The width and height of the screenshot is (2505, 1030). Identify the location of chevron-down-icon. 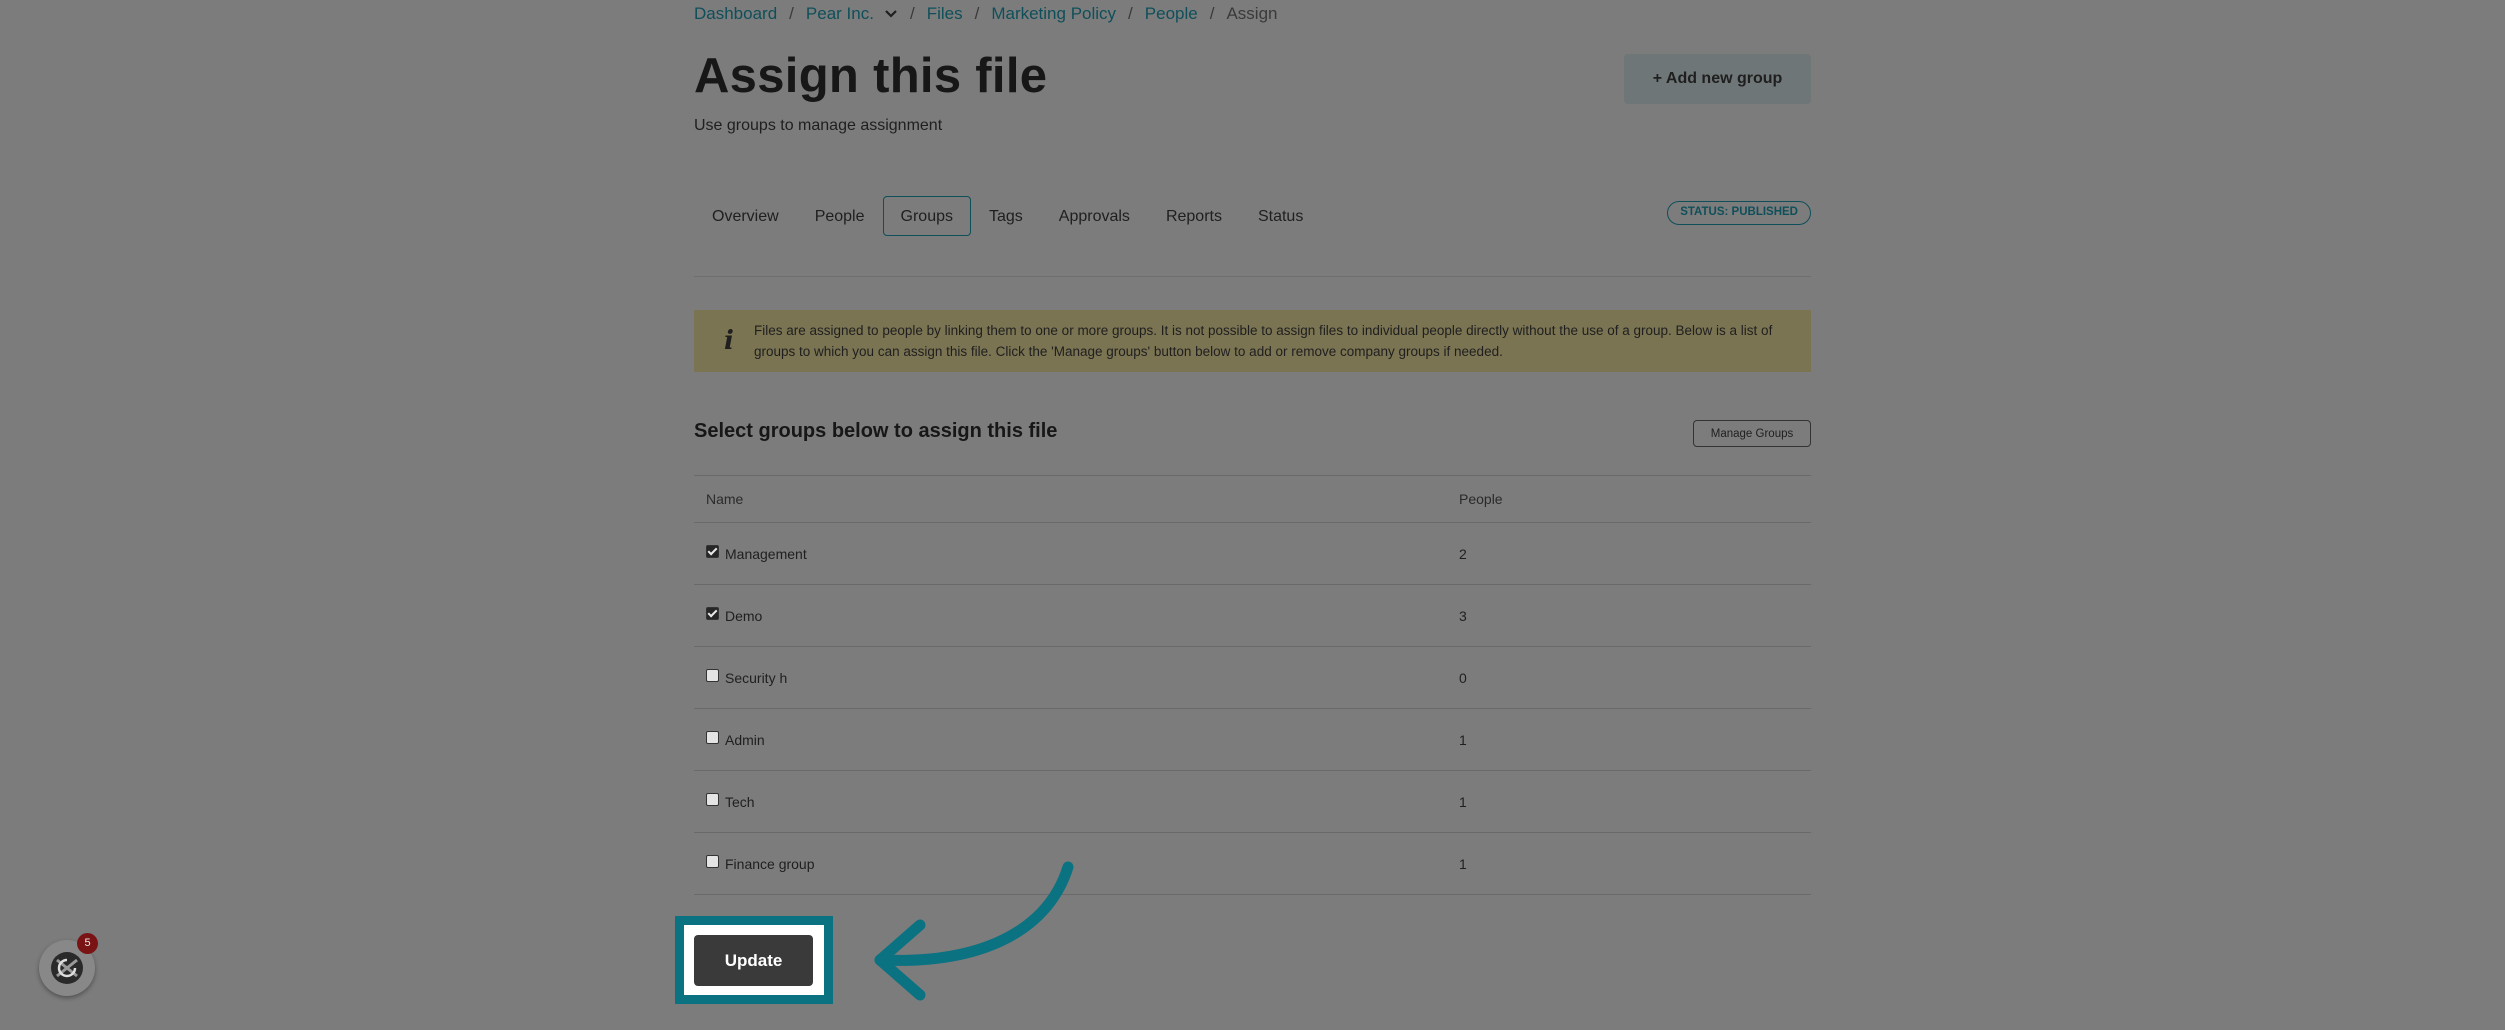
(891, 14).